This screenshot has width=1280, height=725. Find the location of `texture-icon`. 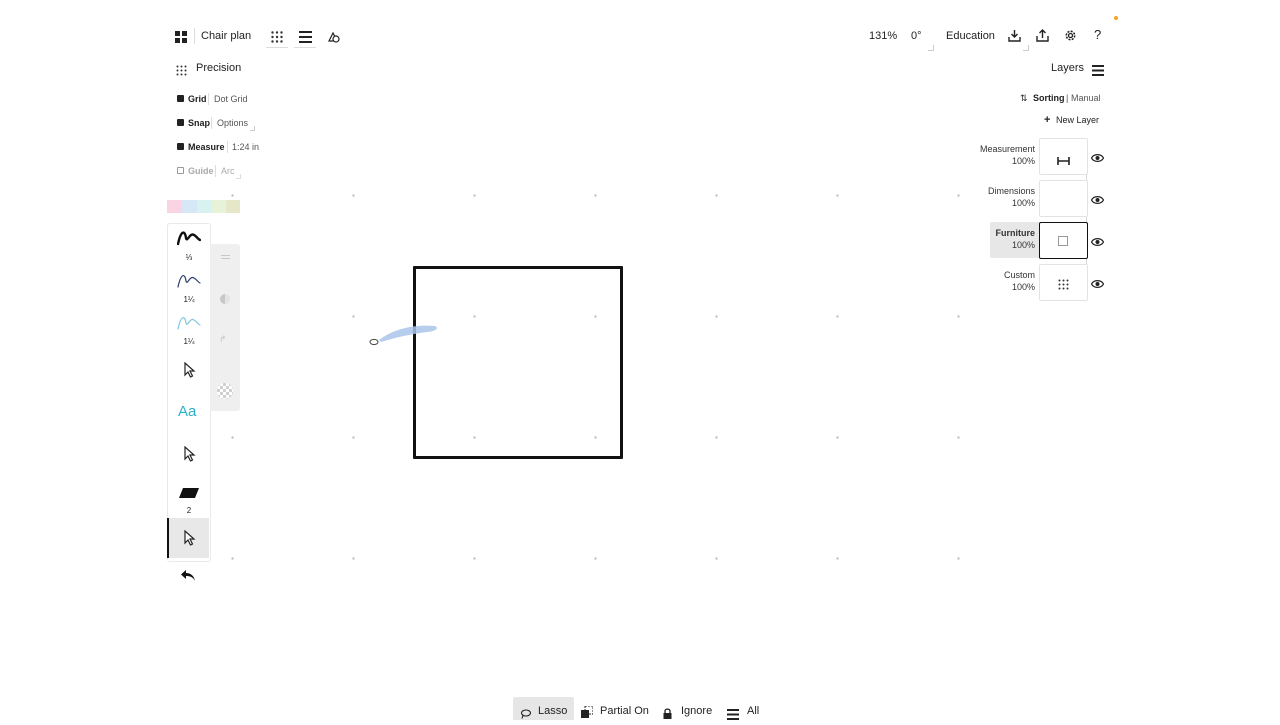

texture-icon is located at coordinates (225, 391).